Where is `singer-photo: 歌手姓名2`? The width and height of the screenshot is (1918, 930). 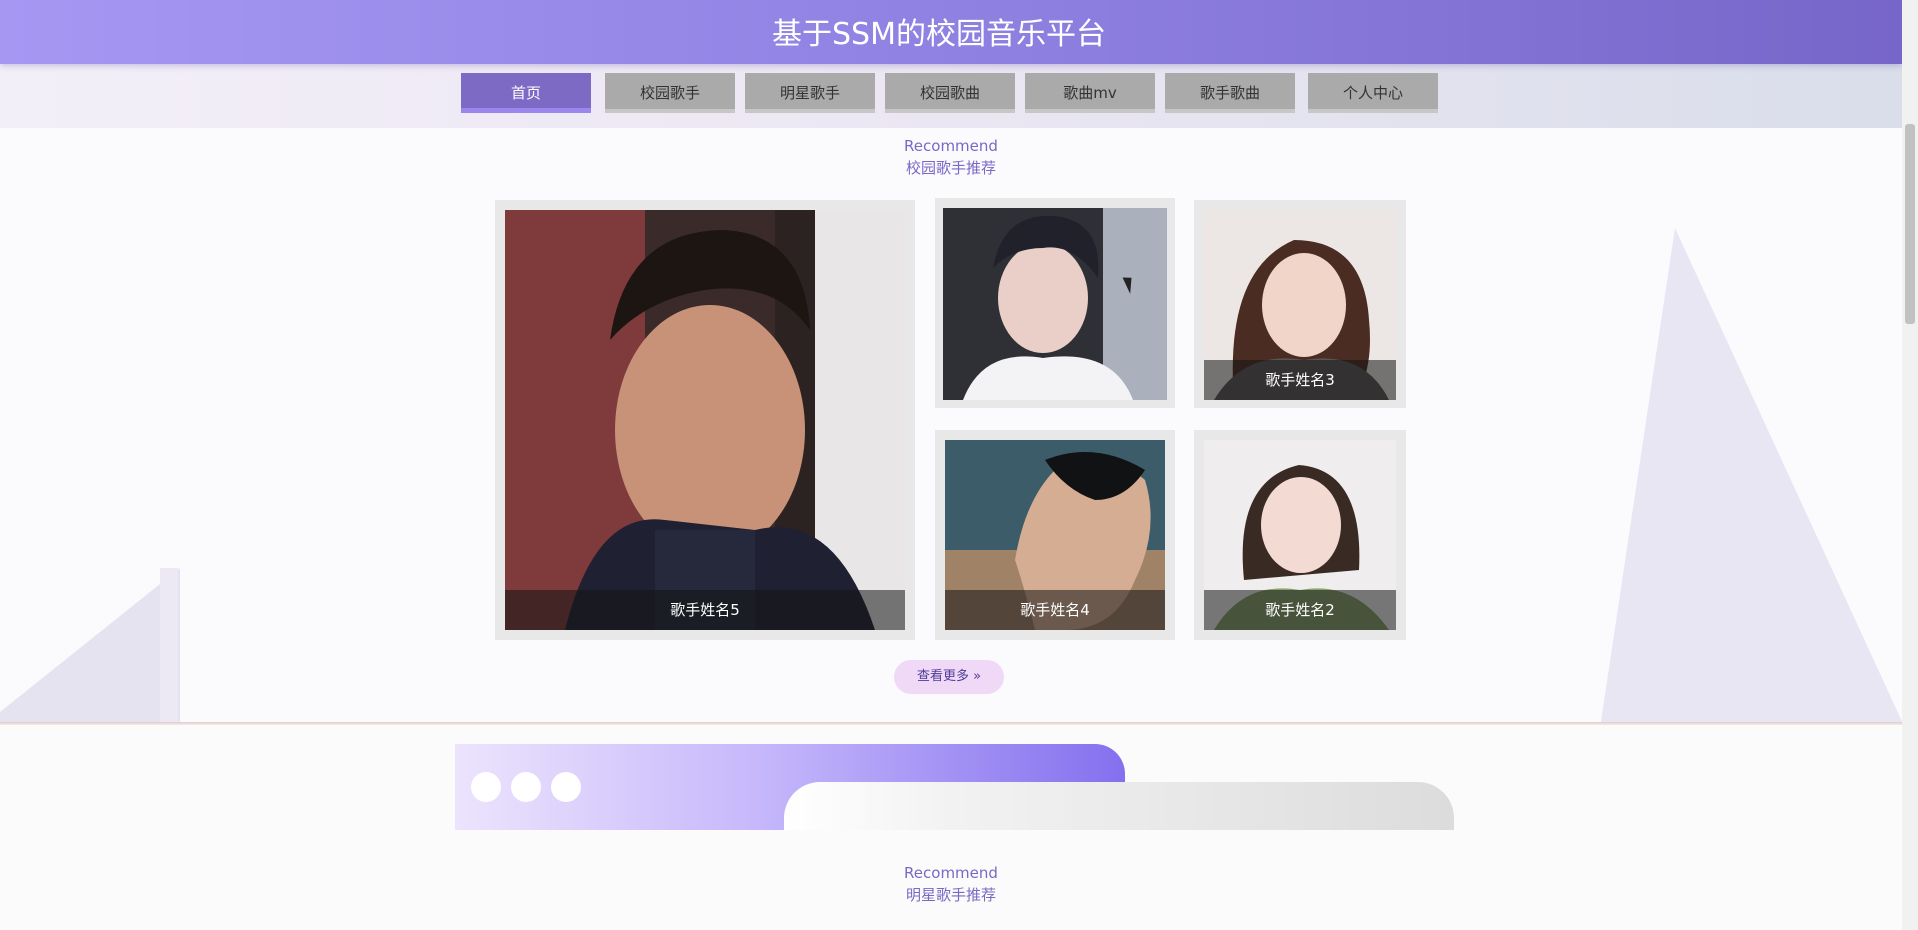
singer-photo: 歌手姓名2 is located at coordinates (1300, 535).